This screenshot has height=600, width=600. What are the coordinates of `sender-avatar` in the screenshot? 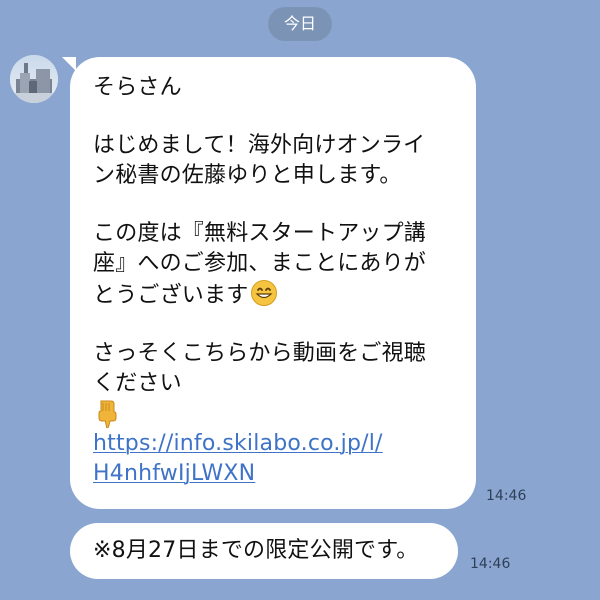 It's located at (34, 79).